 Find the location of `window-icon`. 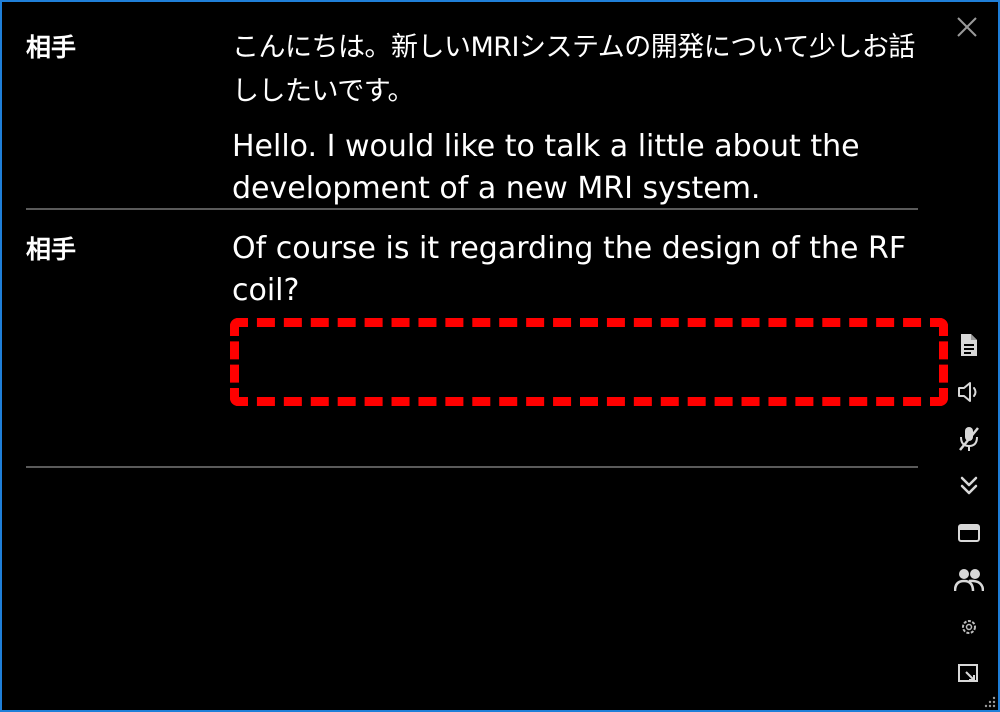

window-icon is located at coordinates (969, 533).